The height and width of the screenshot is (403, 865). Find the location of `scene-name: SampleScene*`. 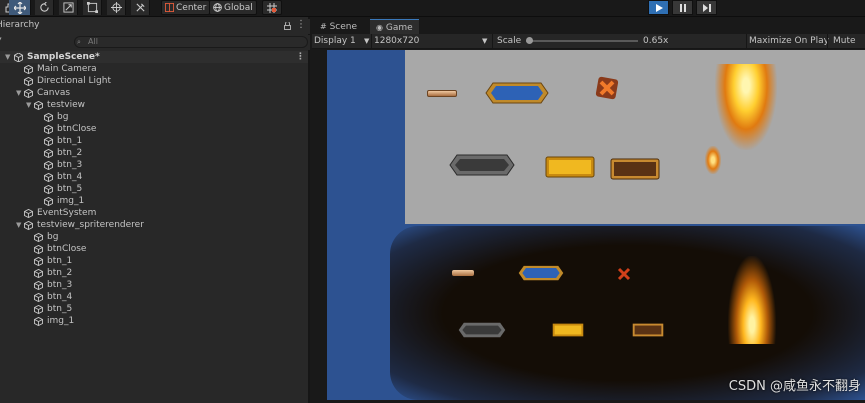

scene-name: SampleScene* is located at coordinates (63, 57).